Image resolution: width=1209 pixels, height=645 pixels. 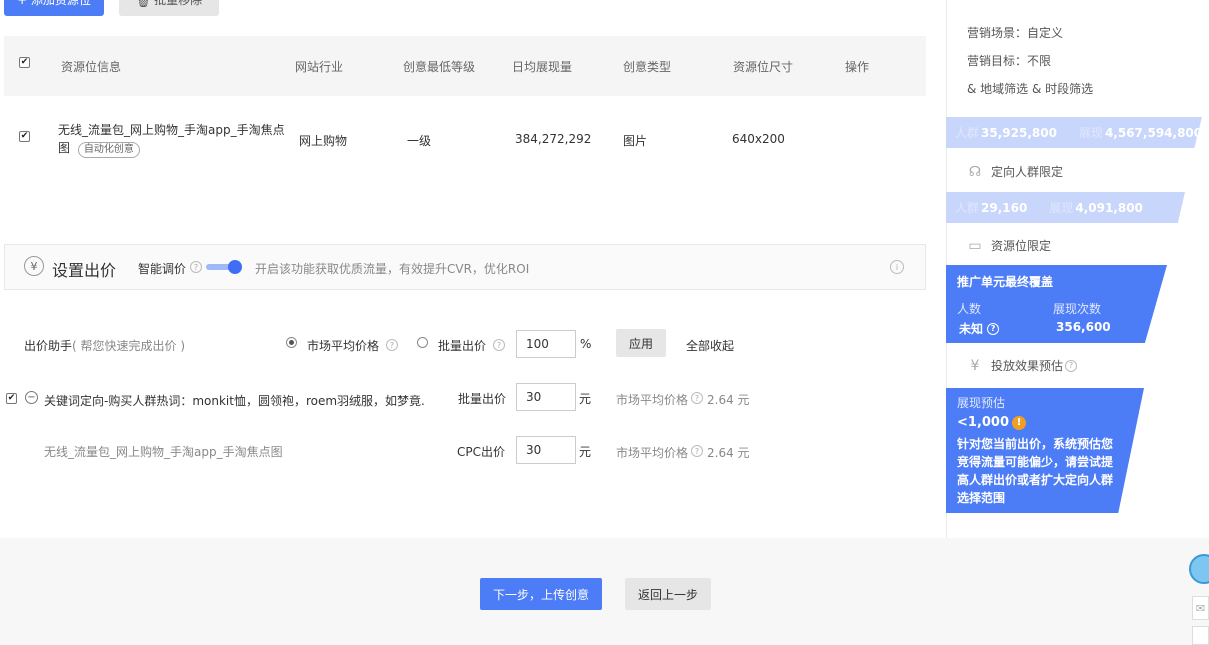 What do you see at coordinates (439, 67) in the screenshot?
I see `col-min-level: 创意最低等级` at bounding box center [439, 67].